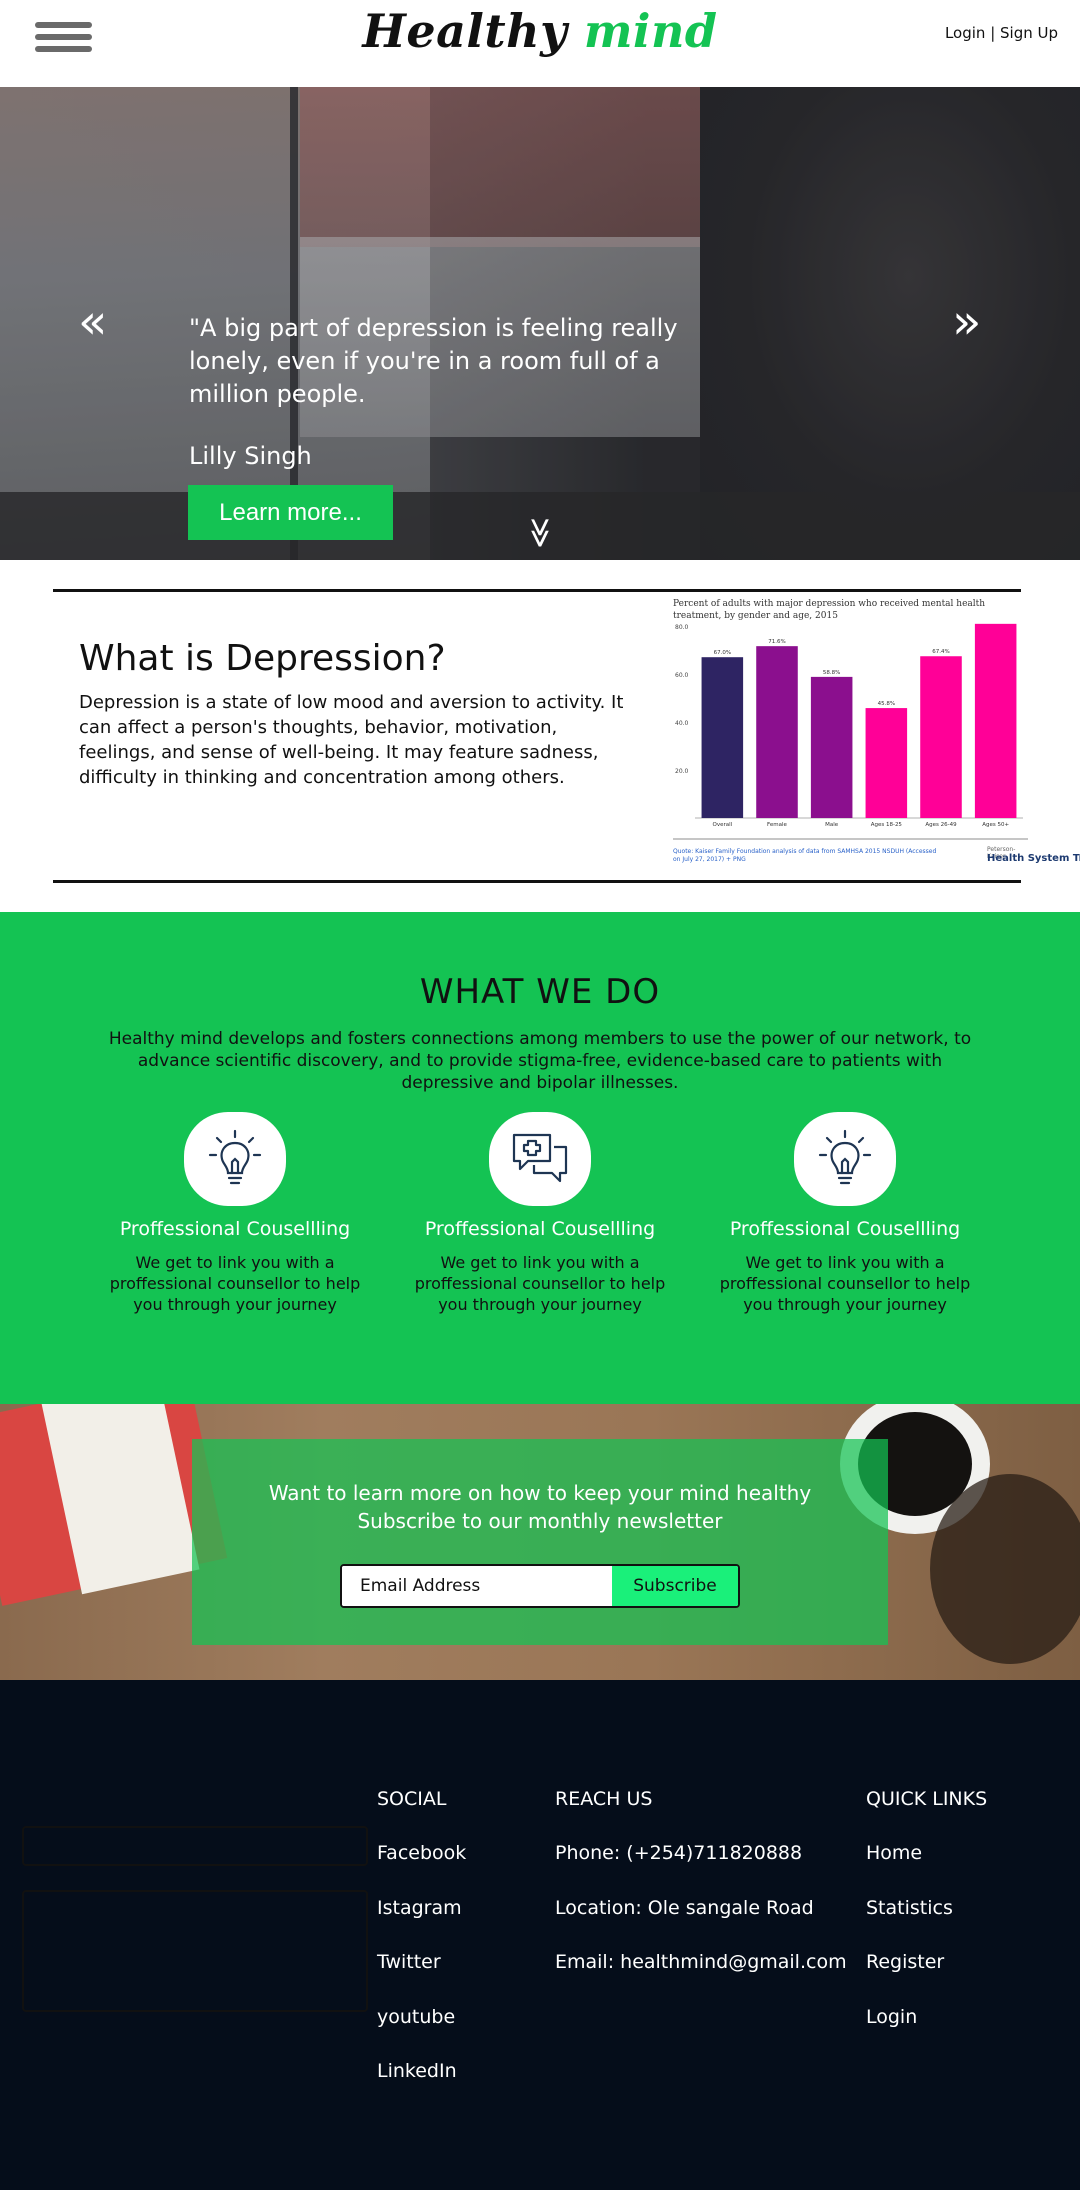 This screenshot has height=2190, width=1080. I want to click on footer-social-heading: SOCIAL, so click(412, 1799).